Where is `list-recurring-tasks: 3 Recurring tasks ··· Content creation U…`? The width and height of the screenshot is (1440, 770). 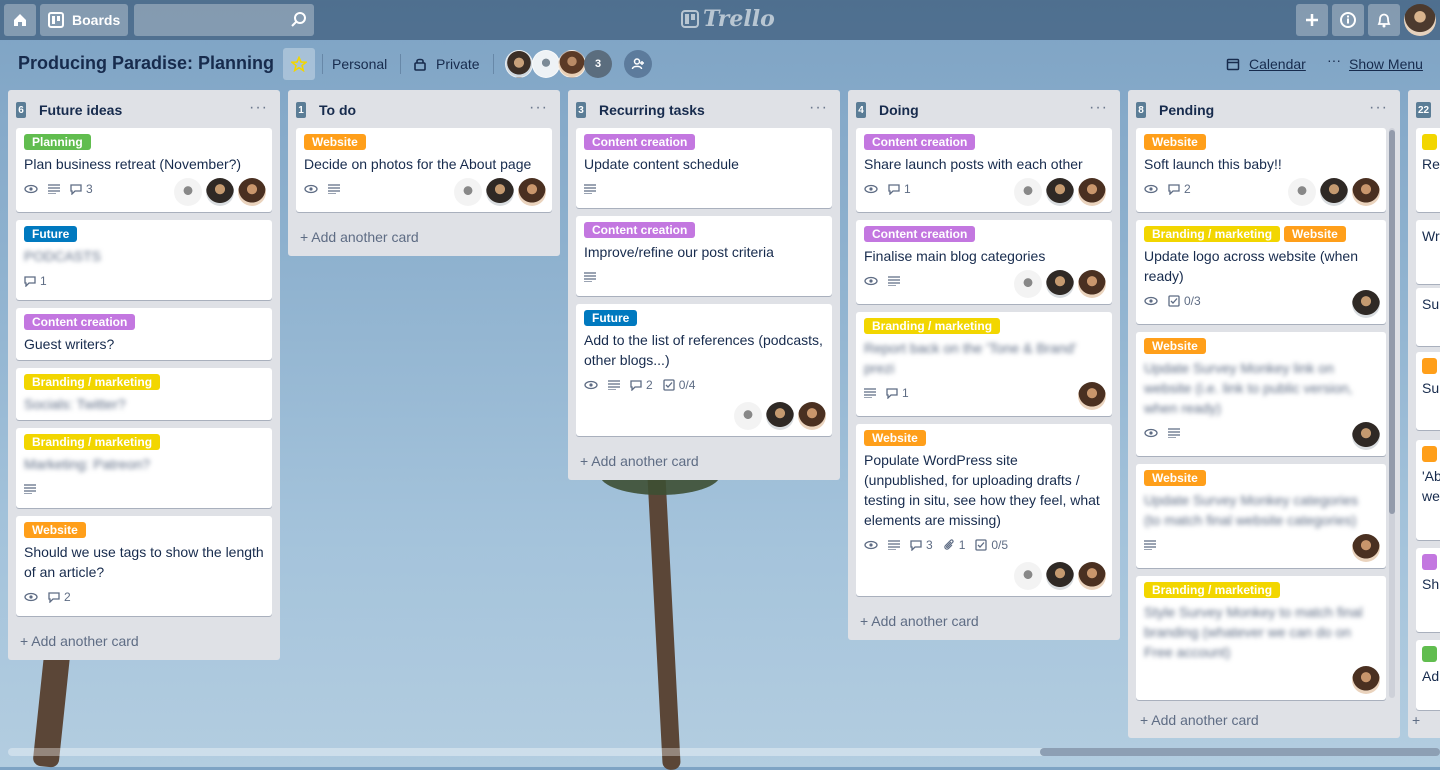 list-recurring-tasks: 3 Recurring tasks ··· Content creation U… is located at coordinates (704, 285).